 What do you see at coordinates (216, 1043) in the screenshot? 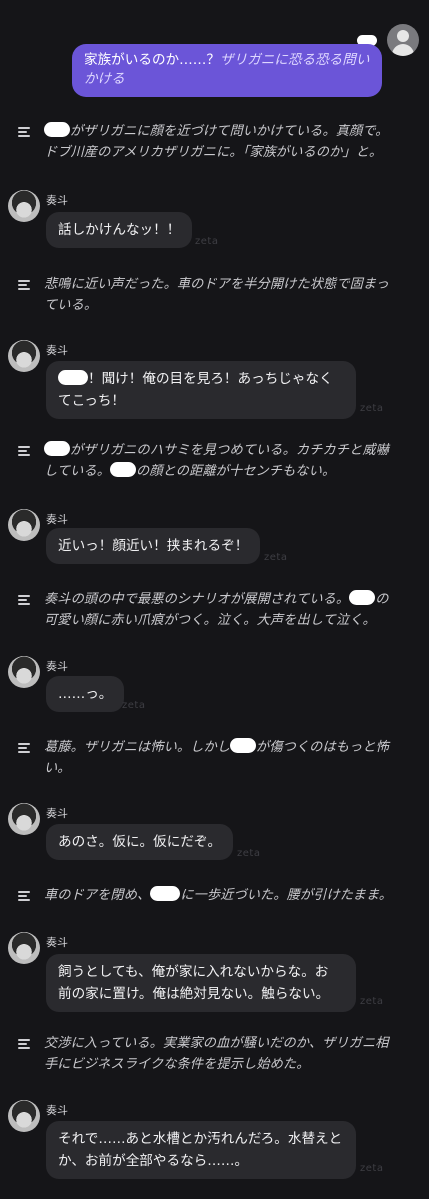
I see `narration-text: 交渉に入っている。実業家の血が騒いだのか、ザリガニ相` at bounding box center [216, 1043].